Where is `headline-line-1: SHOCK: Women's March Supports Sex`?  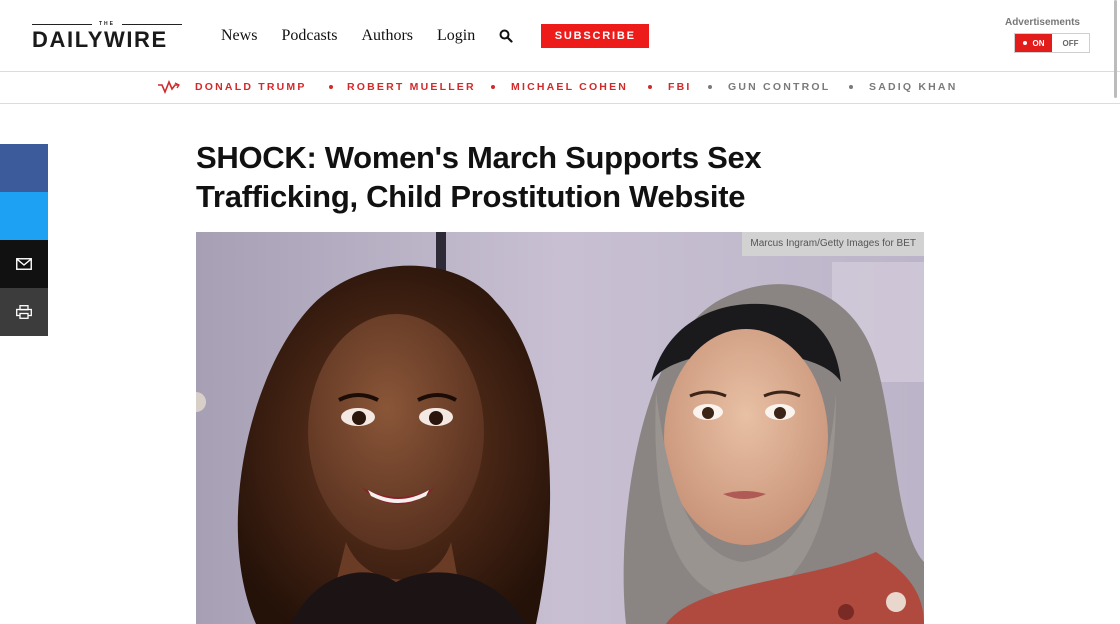 headline-line-1: SHOCK: Women's March Supports Sex is located at coordinates (479, 157).